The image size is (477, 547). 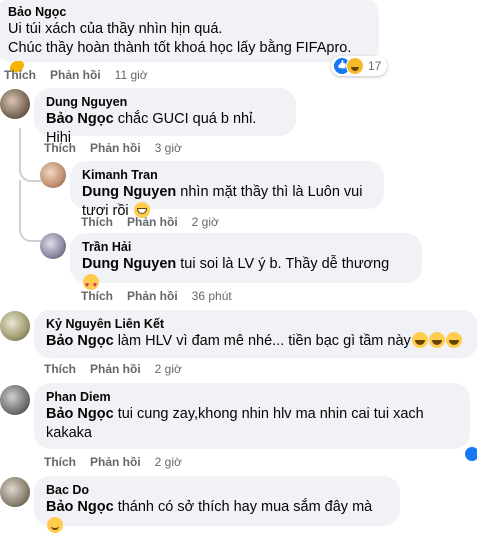 I want to click on comment-text: kakaka, so click(x=69, y=433).